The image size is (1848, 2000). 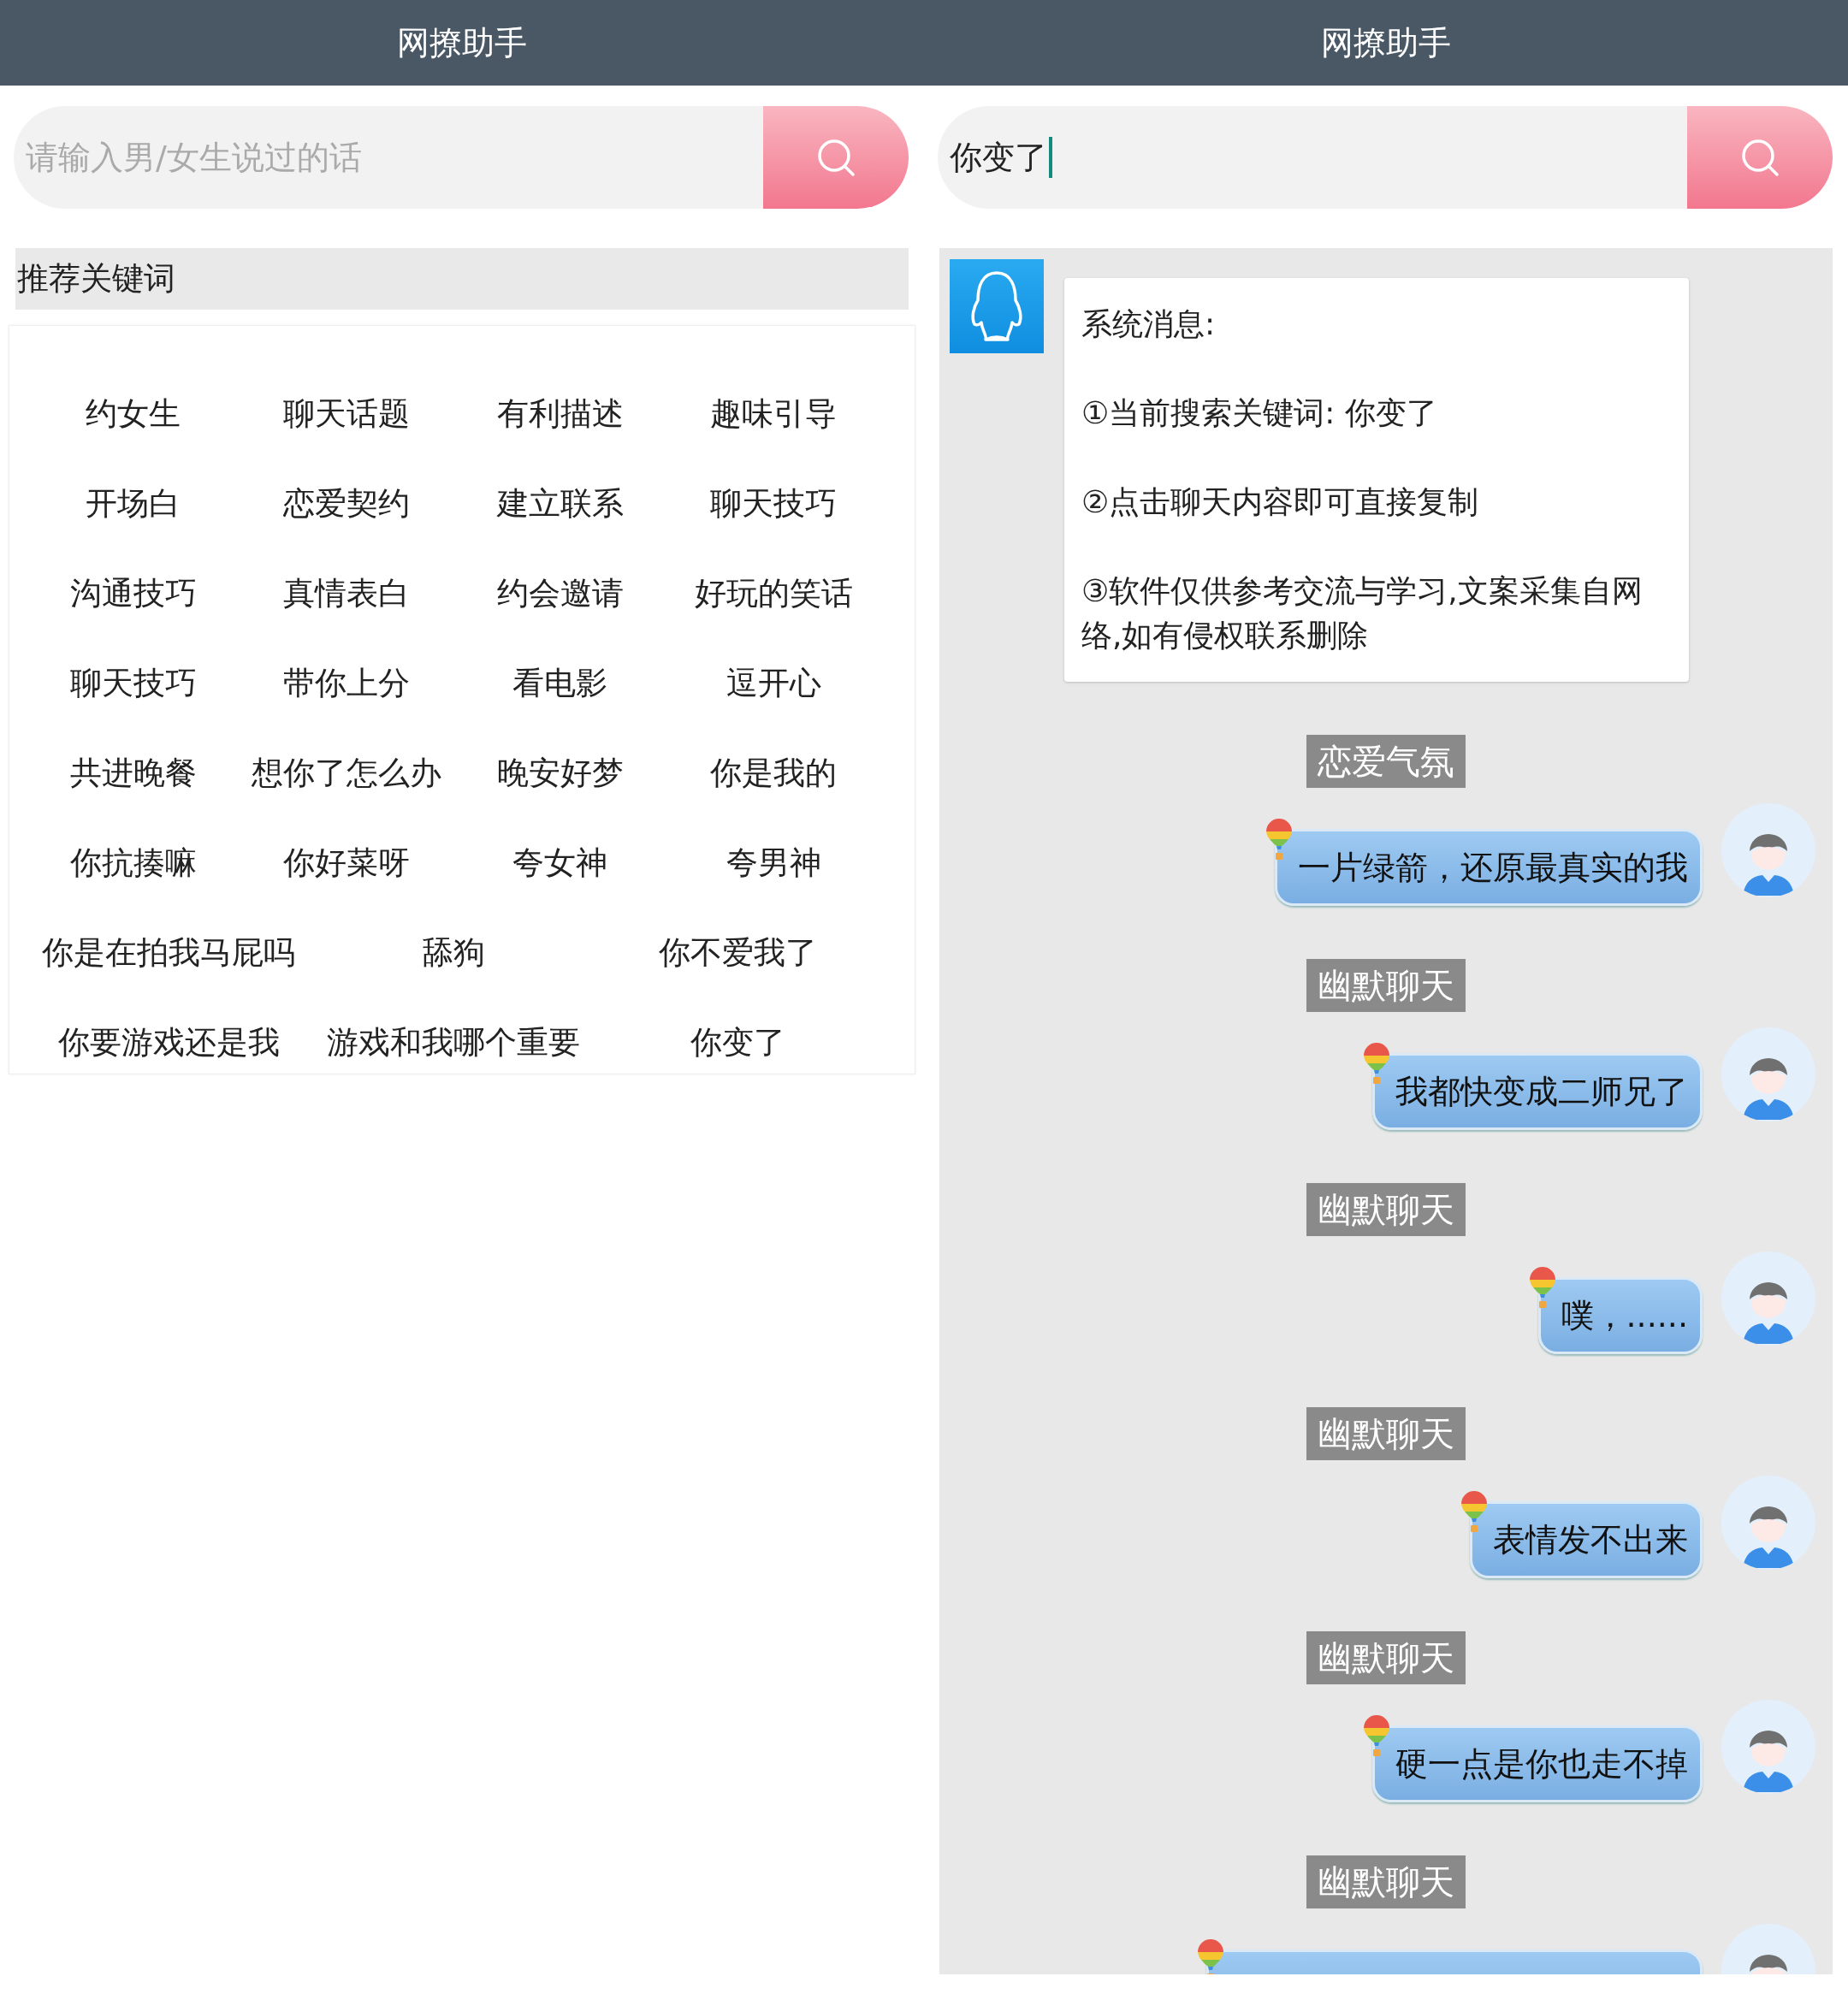 What do you see at coordinates (347, 593) in the screenshot?
I see `keyword-link: 真情表白` at bounding box center [347, 593].